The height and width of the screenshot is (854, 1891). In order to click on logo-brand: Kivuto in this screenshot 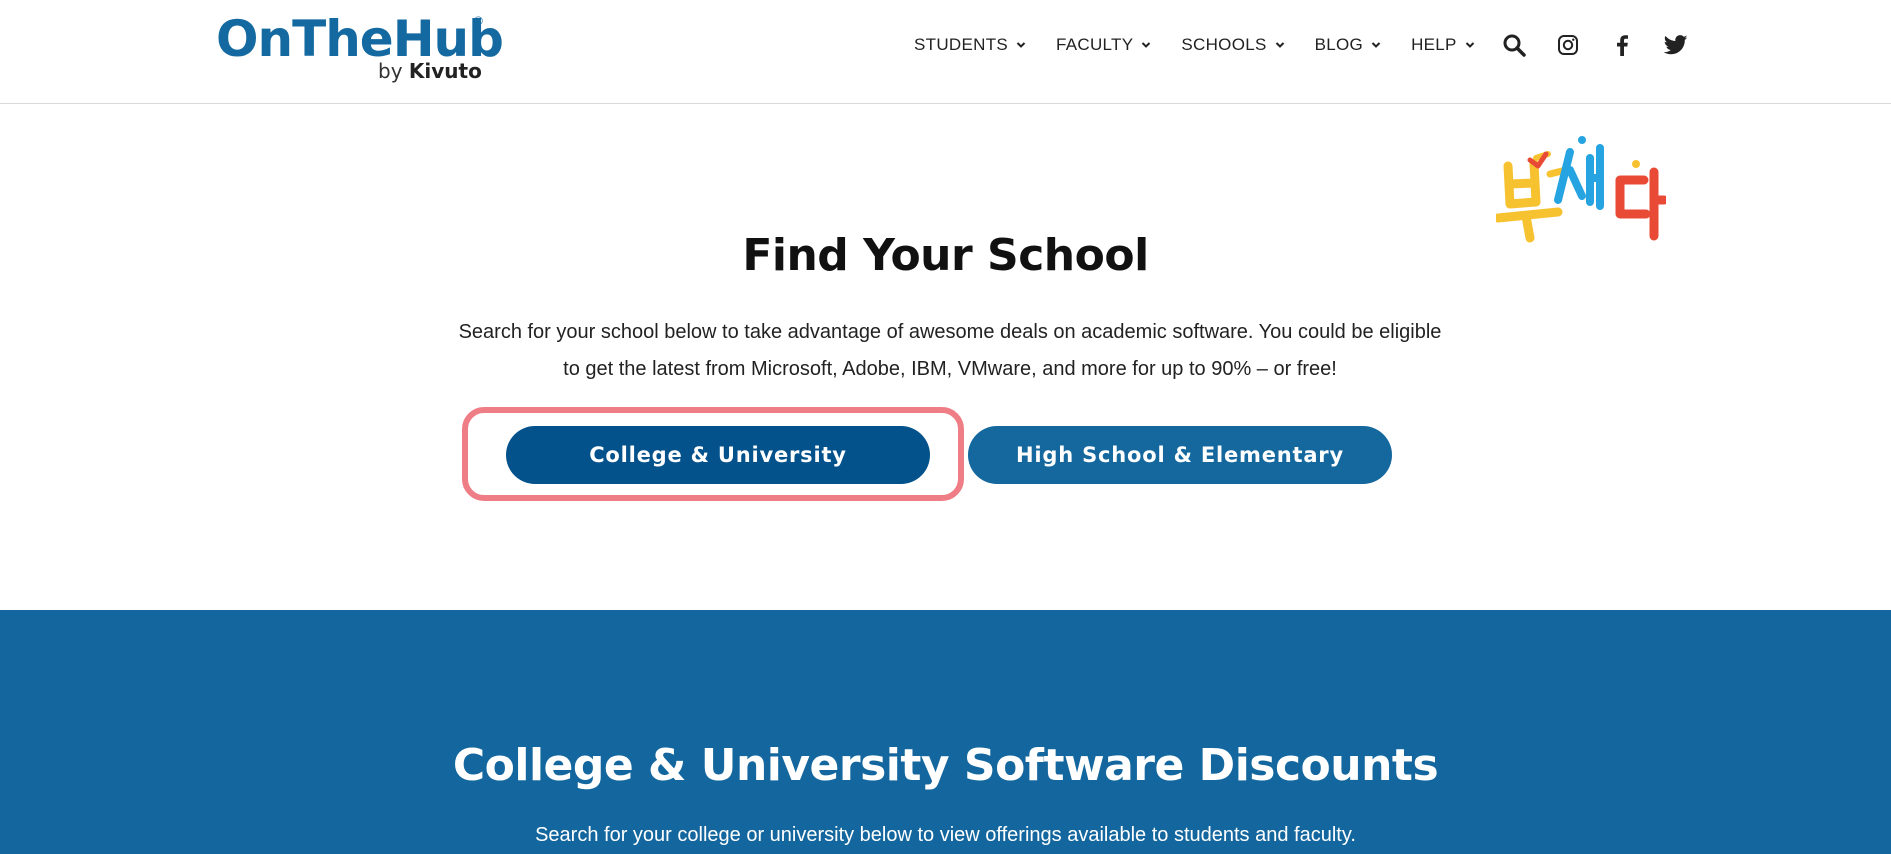, I will do `click(445, 71)`.